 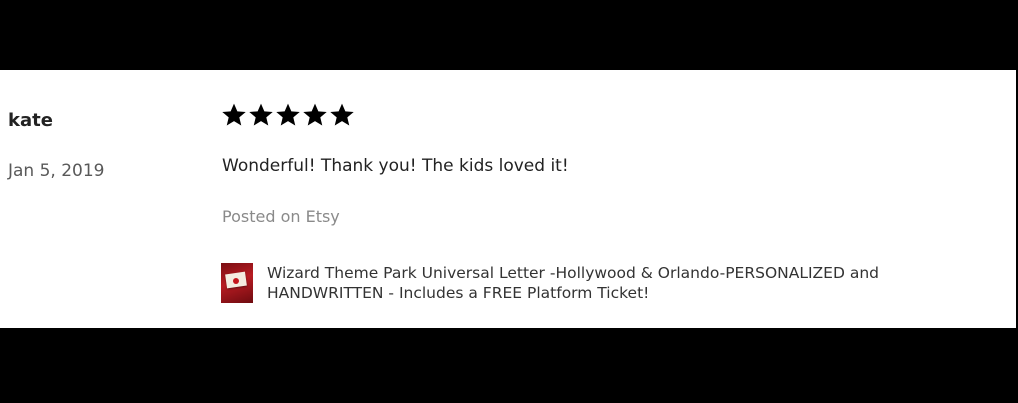 I want to click on wax-seal-shape, so click(x=236, y=281).